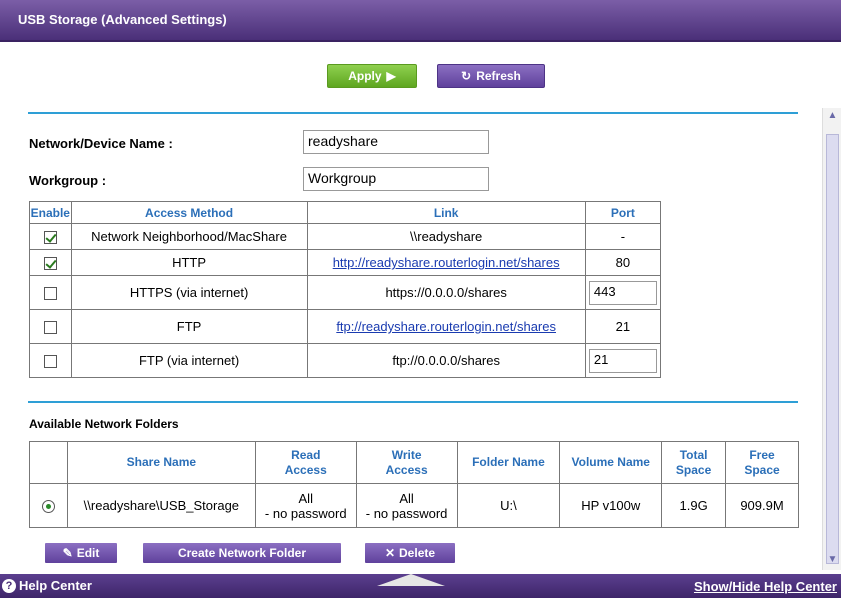 The height and width of the screenshot is (598, 841). Describe the element at coordinates (88, 553) in the screenshot. I see `edit-label: Edit` at that location.